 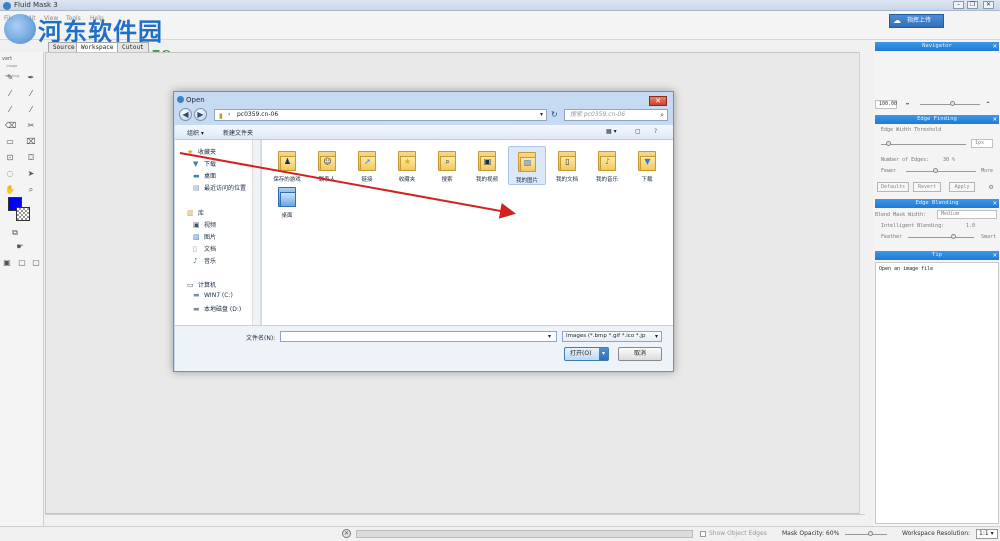 What do you see at coordinates (991, 187) in the screenshot?
I see `settings-icon: ⚙` at bounding box center [991, 187].